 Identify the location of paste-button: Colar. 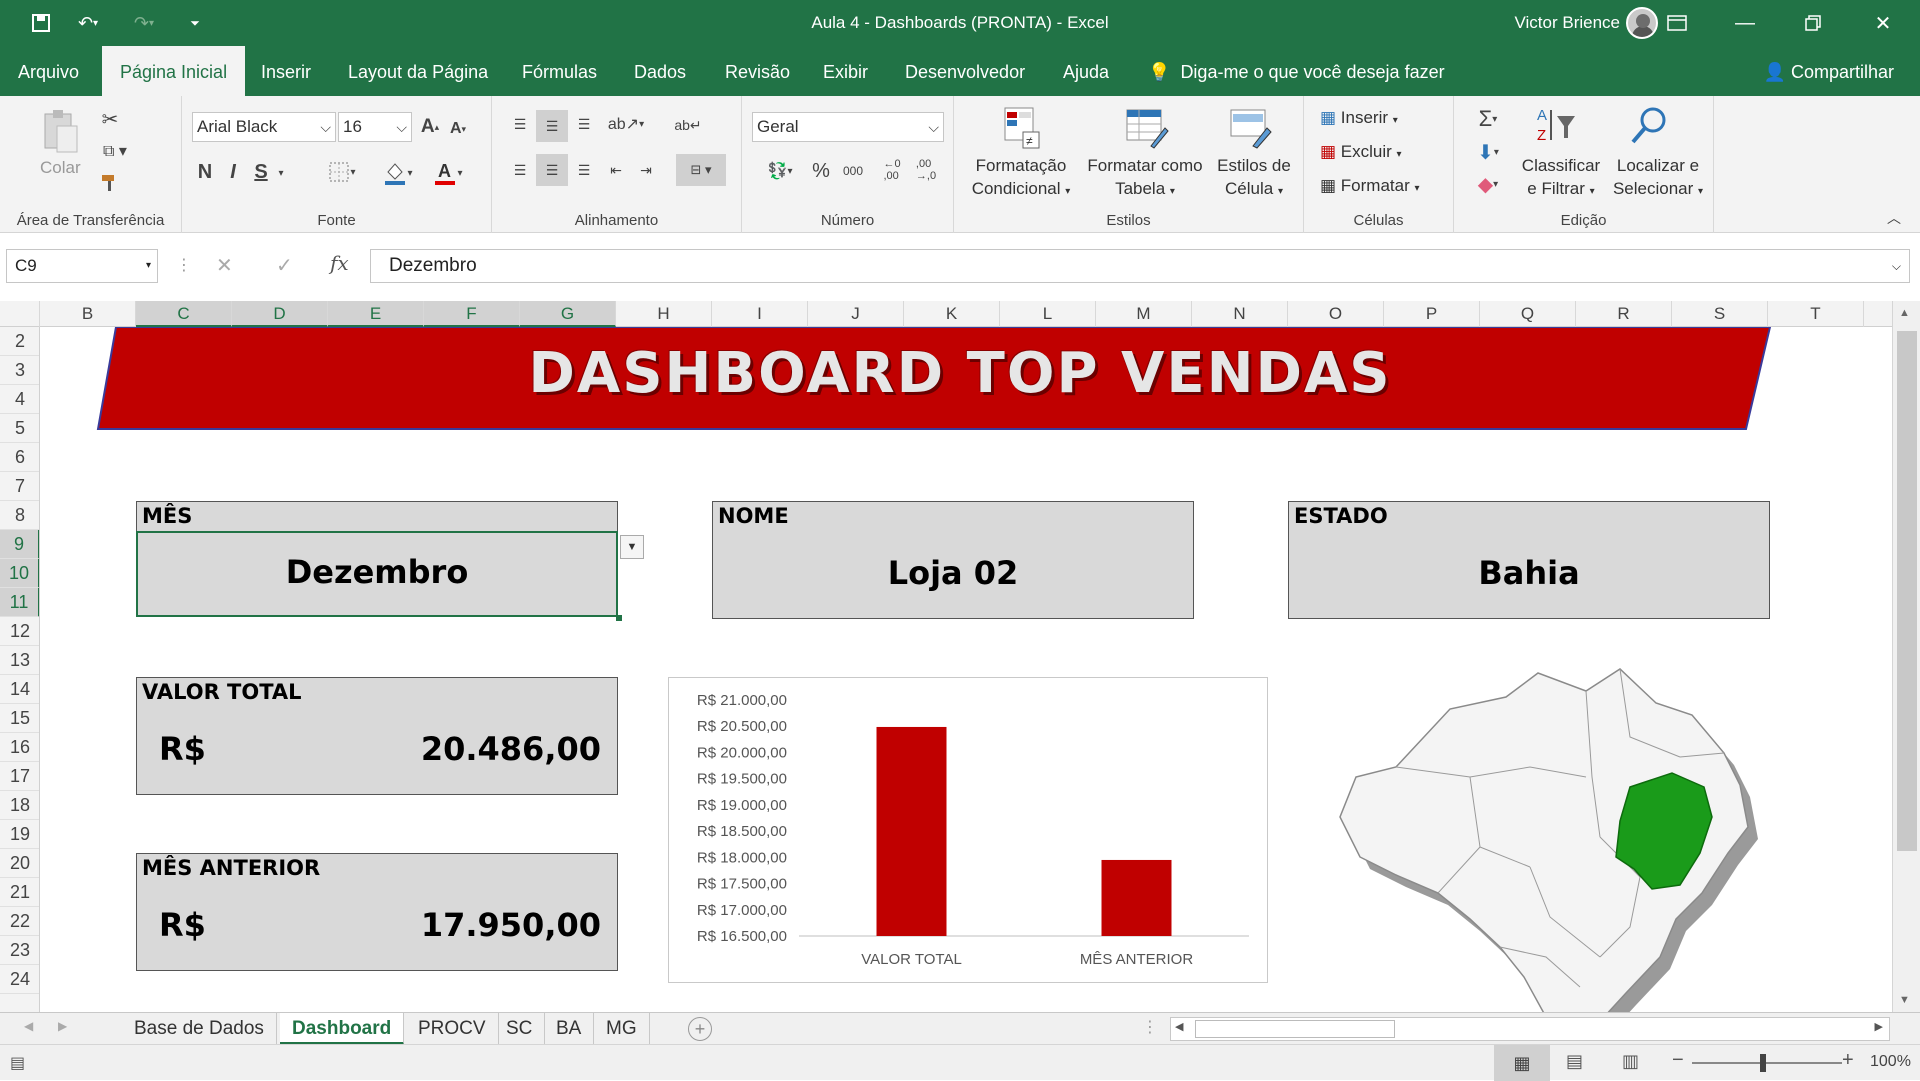
(60, 167).